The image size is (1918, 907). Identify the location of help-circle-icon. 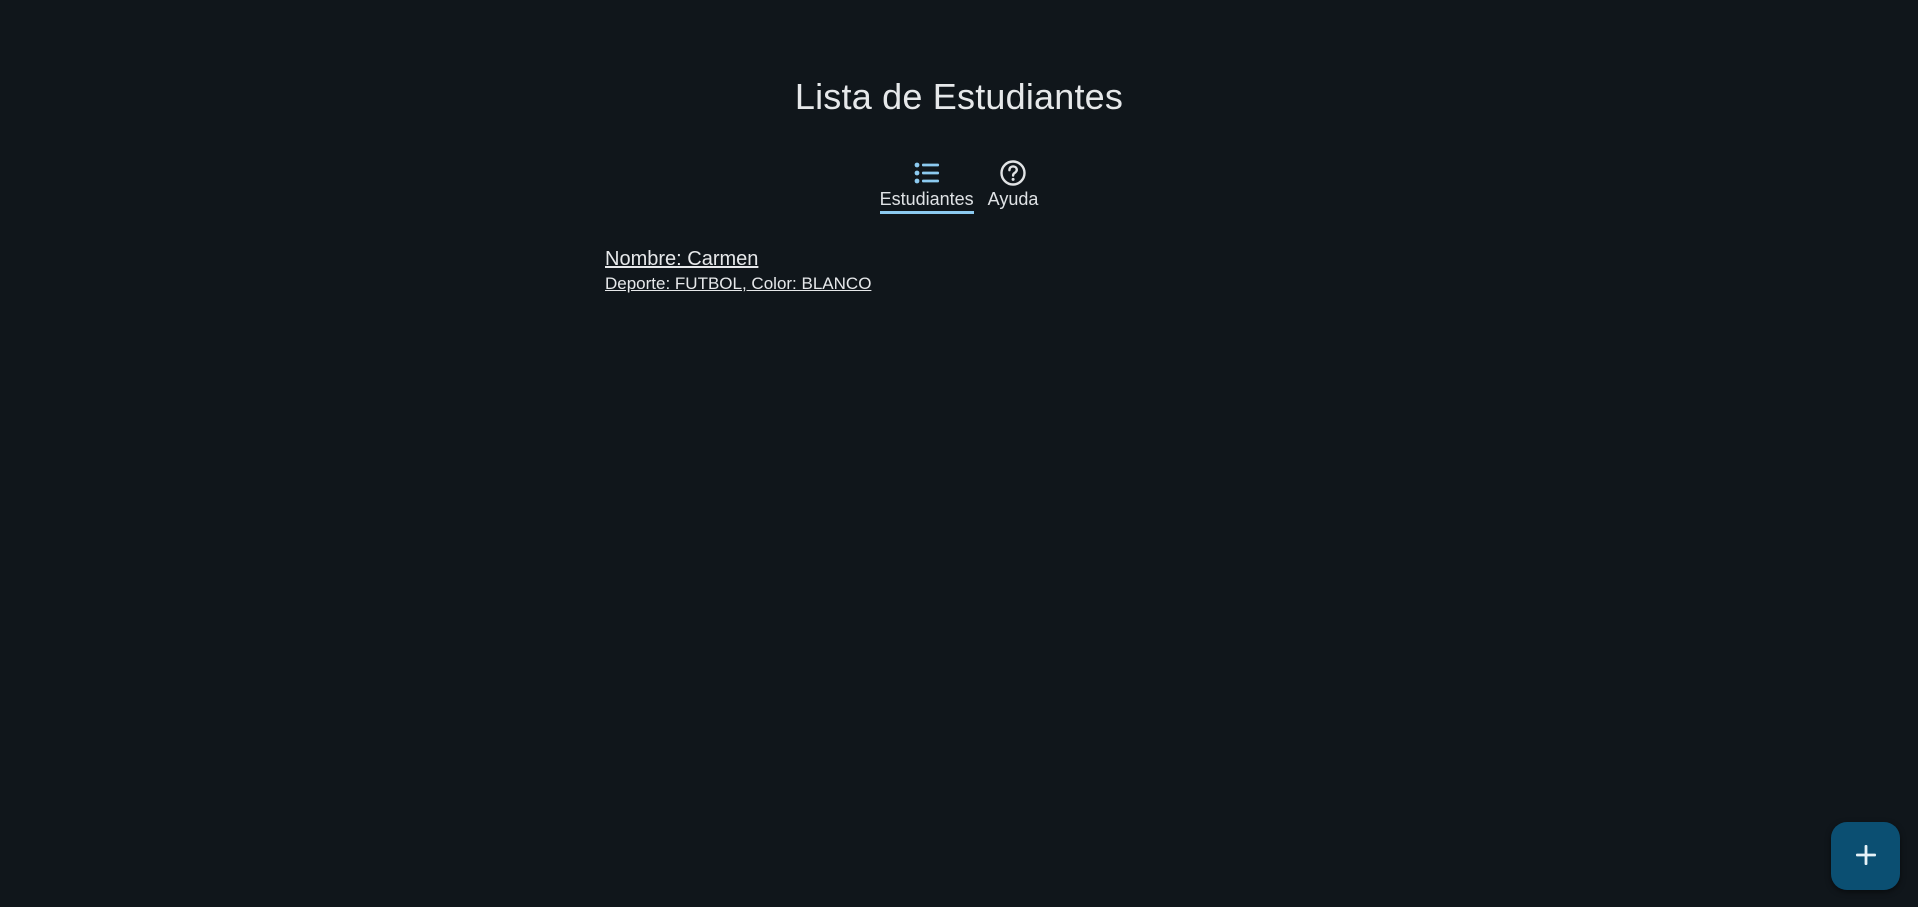
(1013, 173).